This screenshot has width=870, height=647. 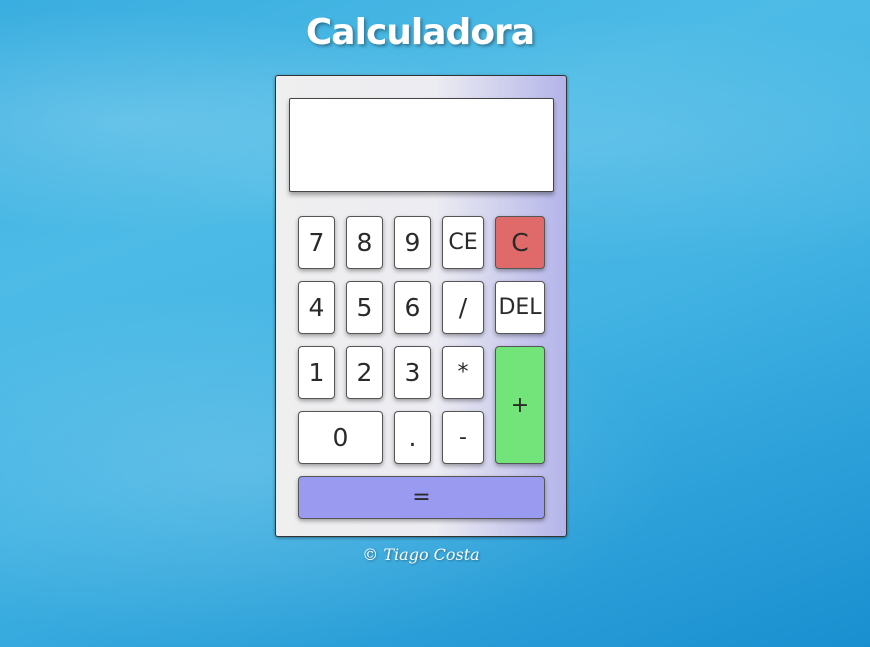 I want to click on delete-button: DEL, so click(x=520, y=307).